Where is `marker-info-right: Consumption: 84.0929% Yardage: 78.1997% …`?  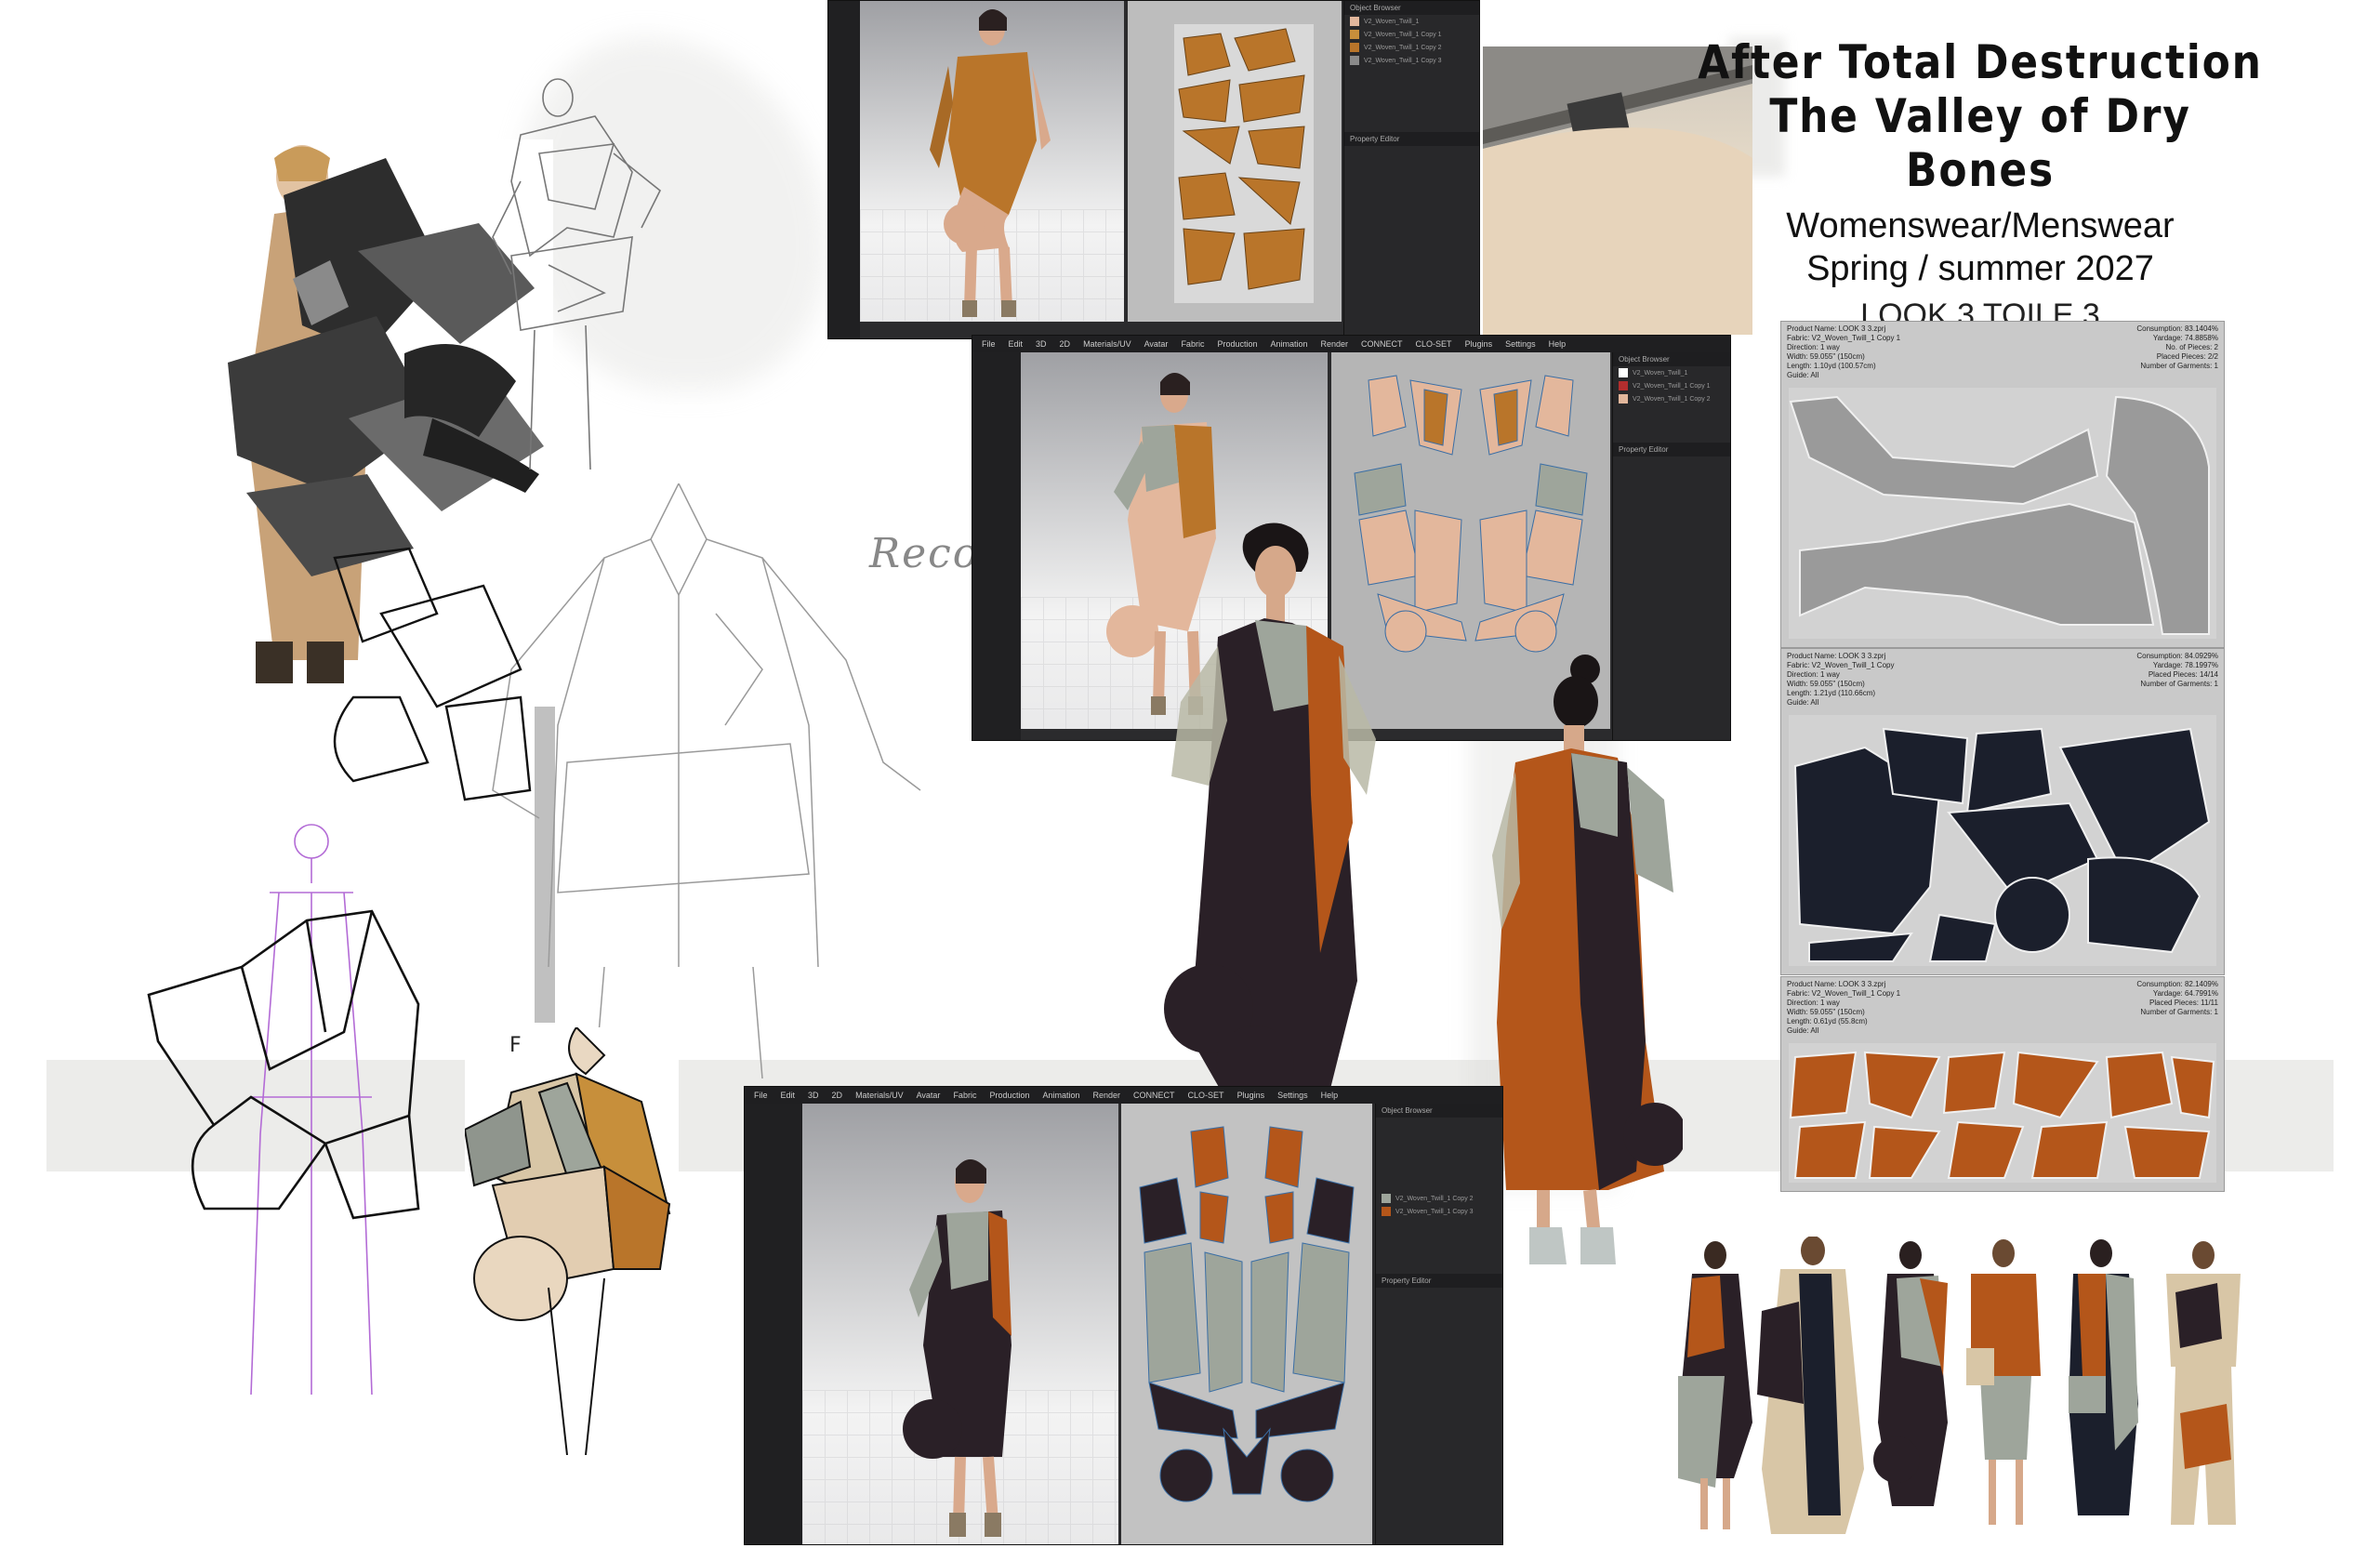 marker-info-right: Consumption: 84.0929% Yardage: 78.1997% … is located at coordinates (2177, 670).